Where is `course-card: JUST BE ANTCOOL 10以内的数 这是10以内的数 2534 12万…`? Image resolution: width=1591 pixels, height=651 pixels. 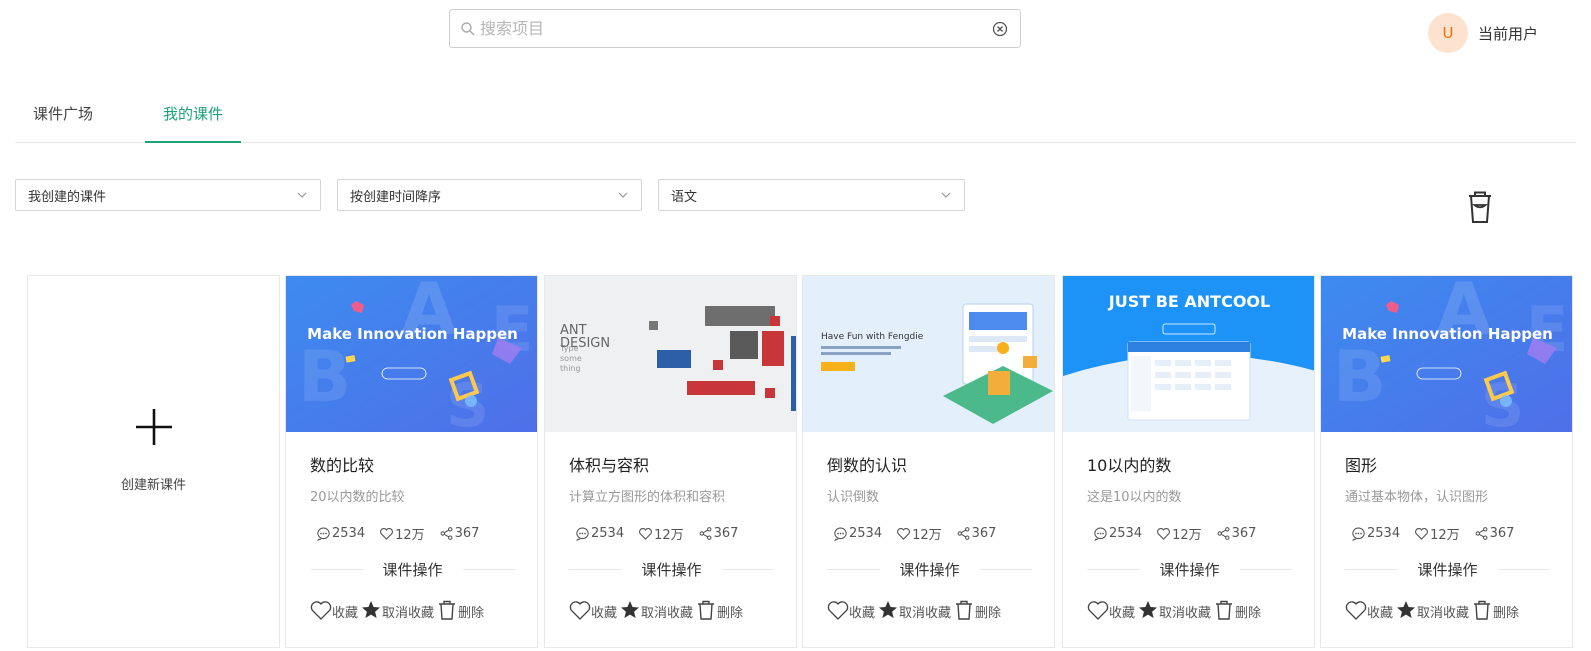 course-card: JUST BE ANTCOOL 10以内的数 这是10以内的数 2534 12万… is located at coordinates (1188, 461).